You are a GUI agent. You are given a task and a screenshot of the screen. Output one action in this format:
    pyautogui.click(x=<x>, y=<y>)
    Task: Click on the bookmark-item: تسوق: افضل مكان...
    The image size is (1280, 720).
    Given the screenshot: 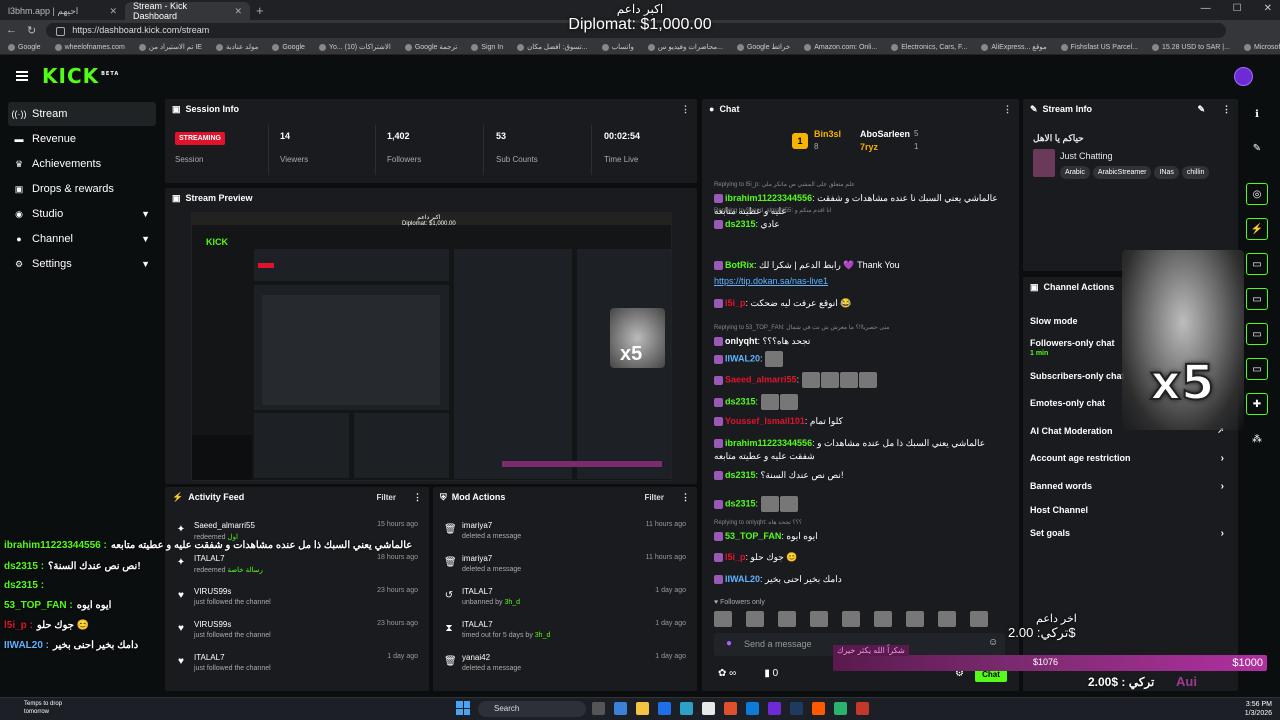 What is the action you would take?
    pyautogui.click(x=552, y=47)
    